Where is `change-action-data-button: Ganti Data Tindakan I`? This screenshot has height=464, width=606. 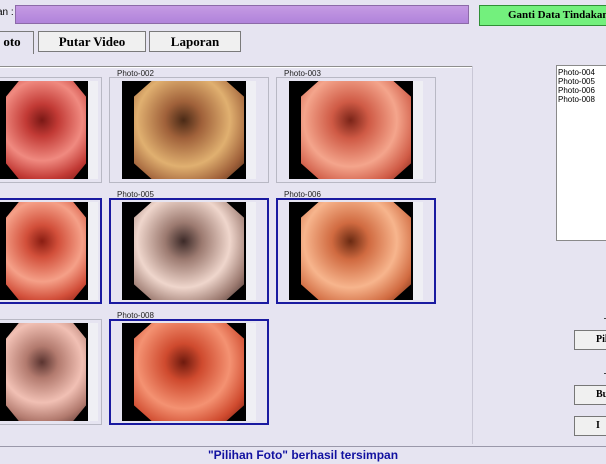 change-action-data-button: Ganti Data Tindakan I is located at coordinates (542, 15).